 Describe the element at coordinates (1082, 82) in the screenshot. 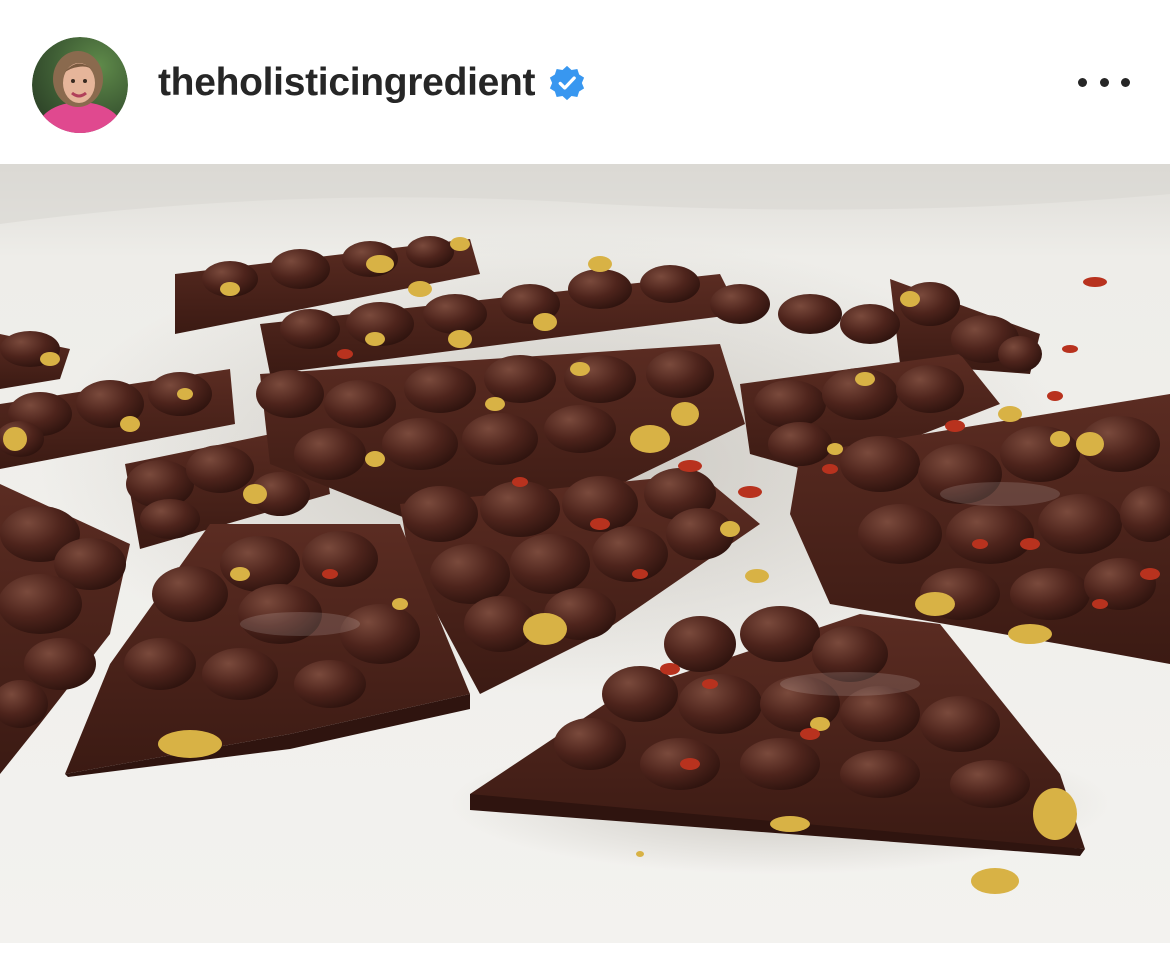

I see `more-horizontal-icon` at that location.